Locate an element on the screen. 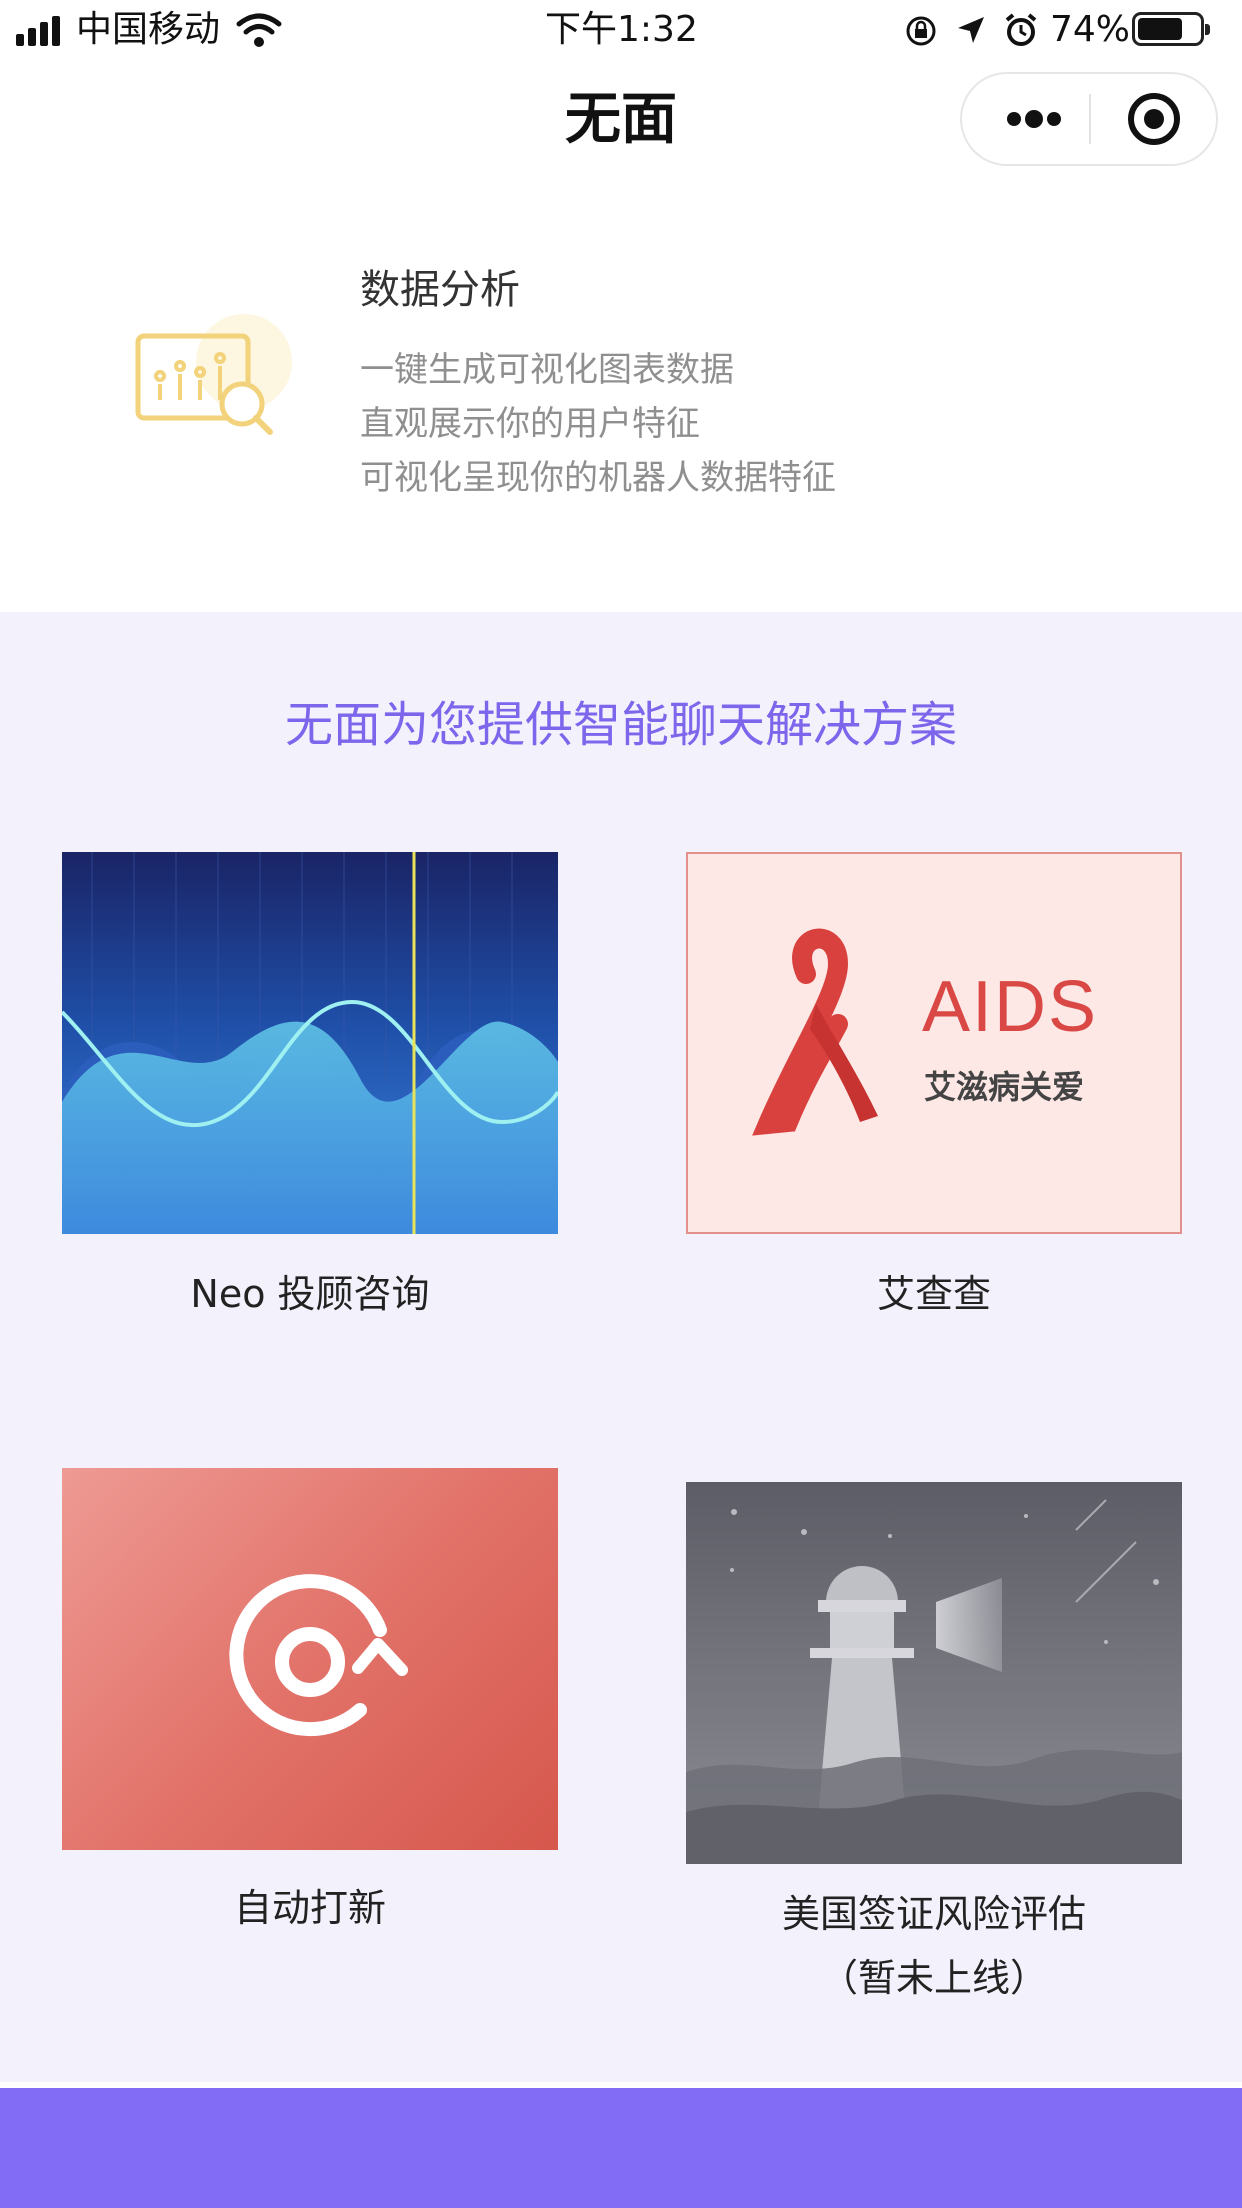  feature-title: 数据分析 is located at coordinates (440, 290).